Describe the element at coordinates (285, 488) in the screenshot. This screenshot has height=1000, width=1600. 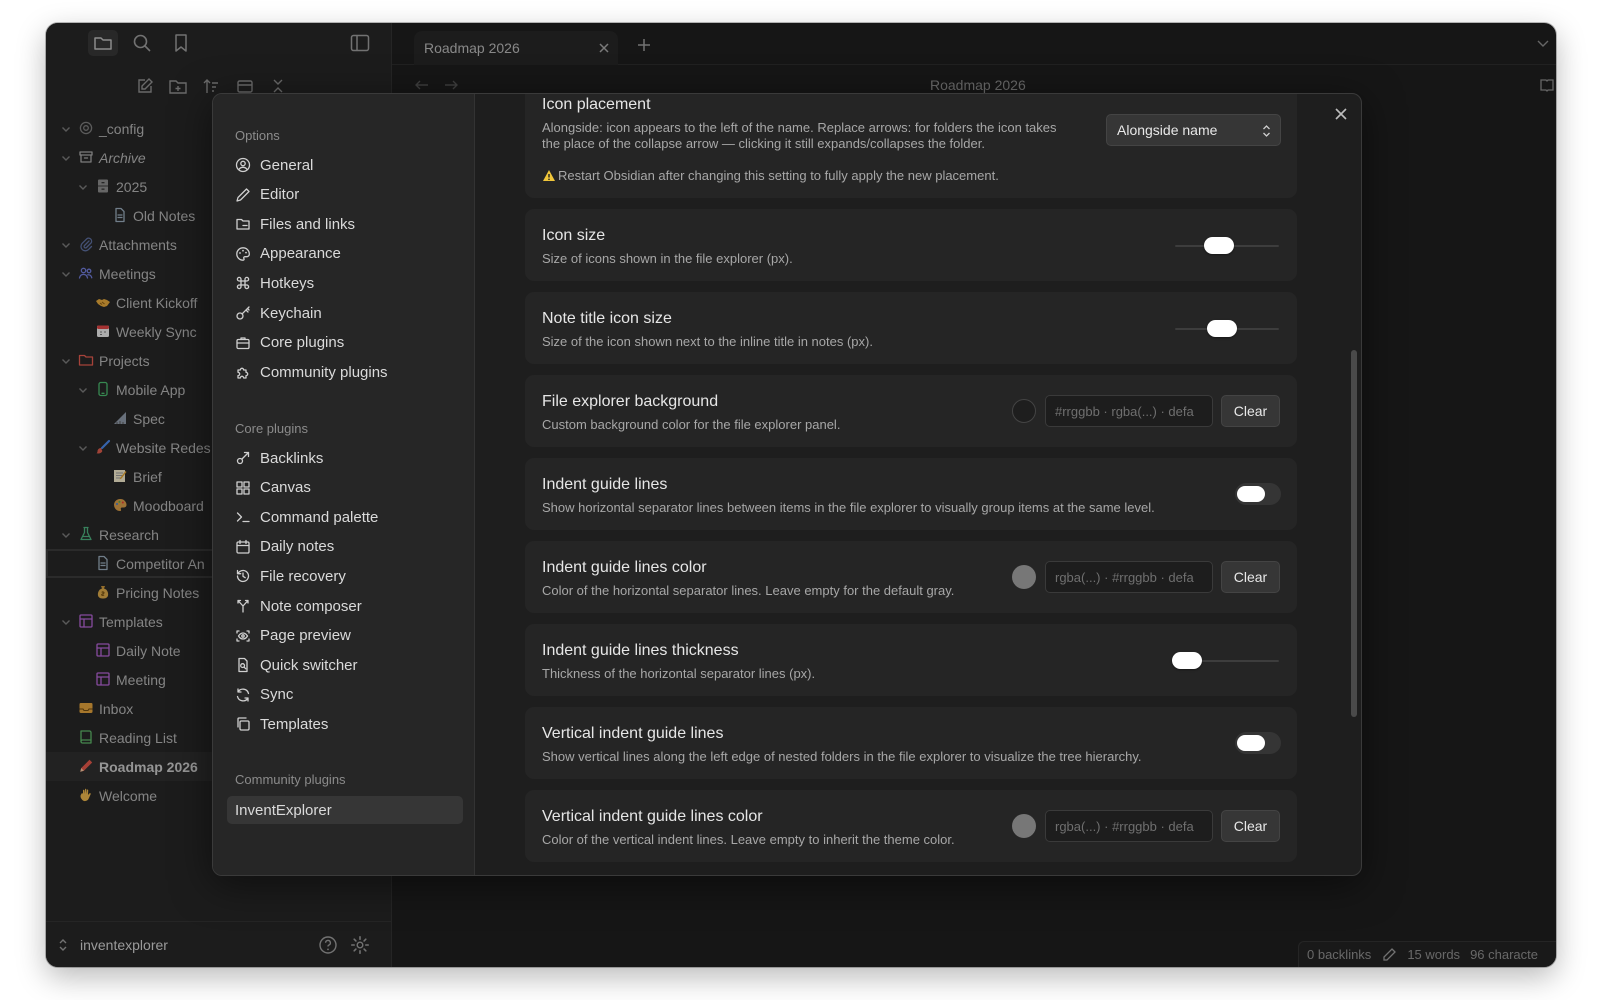
I see `nav-item-label: Canvas` at that location.